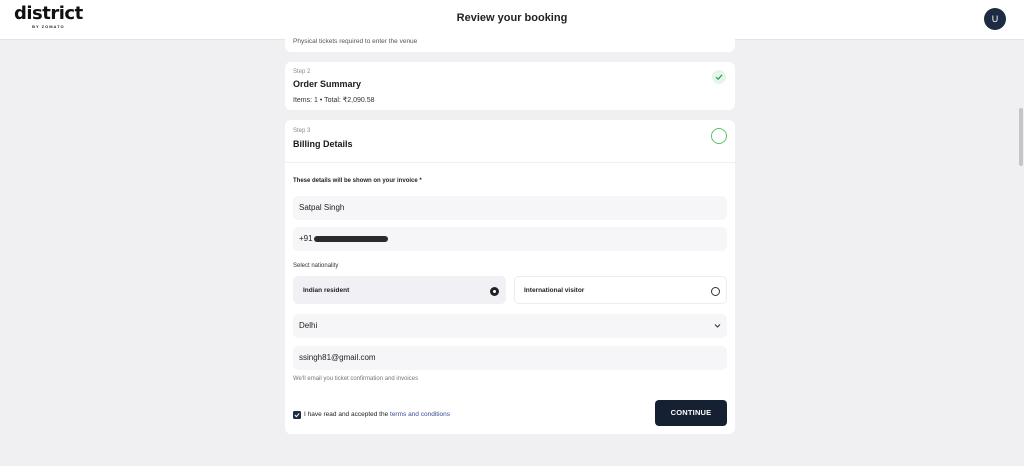 The image size is (1024, 466). Describe the element at coordinates (554, 290) in the screenshot. I see `option-label: International visitor` at that location.